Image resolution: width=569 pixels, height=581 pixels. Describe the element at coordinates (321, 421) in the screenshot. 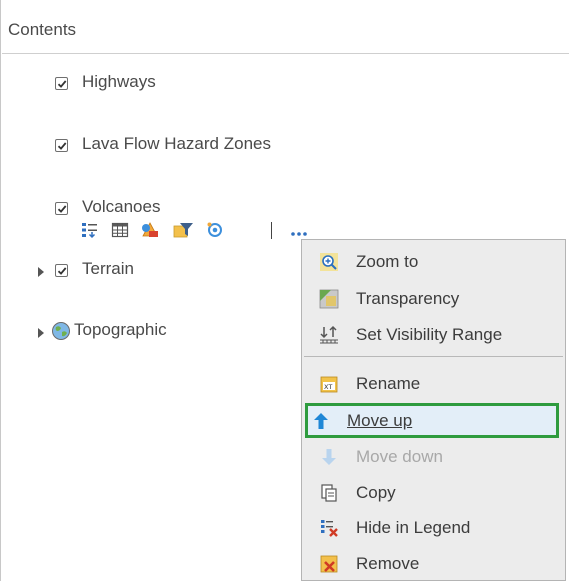

I see `arrow-up-icon` at that location.